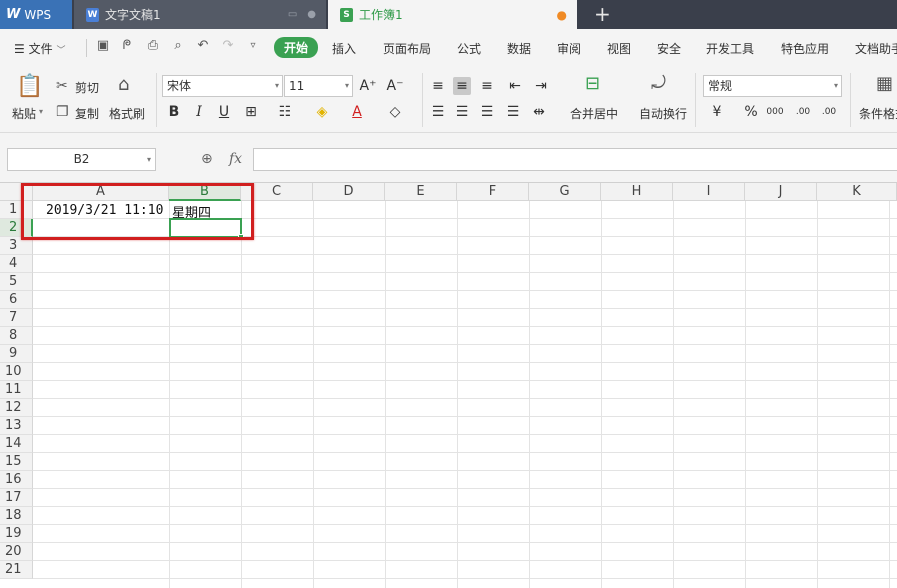 Image resolution: width=897 pixels, height=588 pixels. What do you see at coordinates (751, 112) in the screenshot?
I see `percent-button: %` at bounding box center [751, 112].